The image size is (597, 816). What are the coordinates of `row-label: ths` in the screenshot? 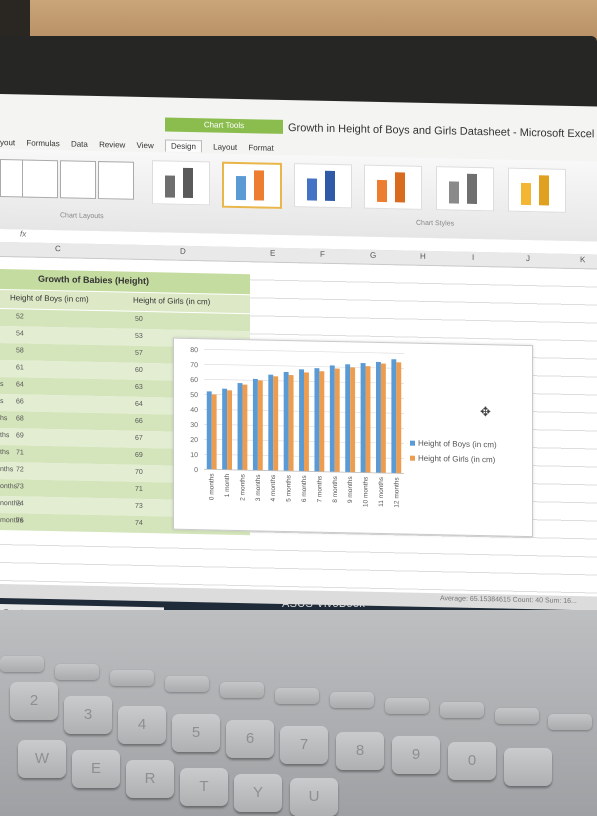 It's located at (5, 453).